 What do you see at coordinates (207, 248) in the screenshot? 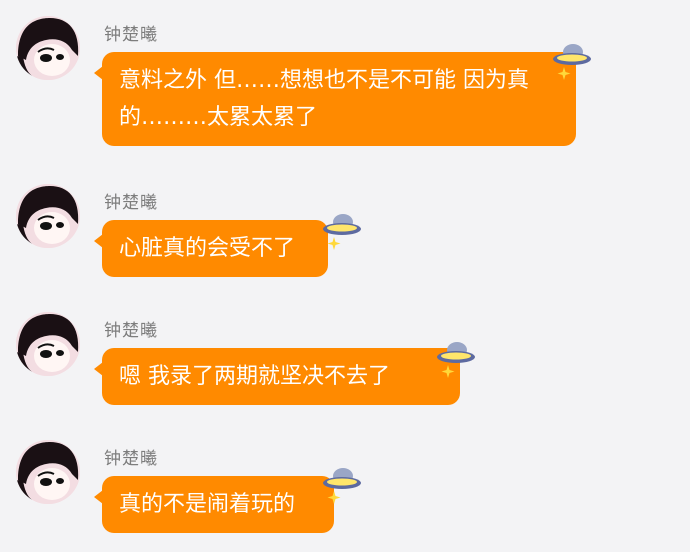
I see `message-text: 心脏真的会受不了` at bounding box center [207, 248].